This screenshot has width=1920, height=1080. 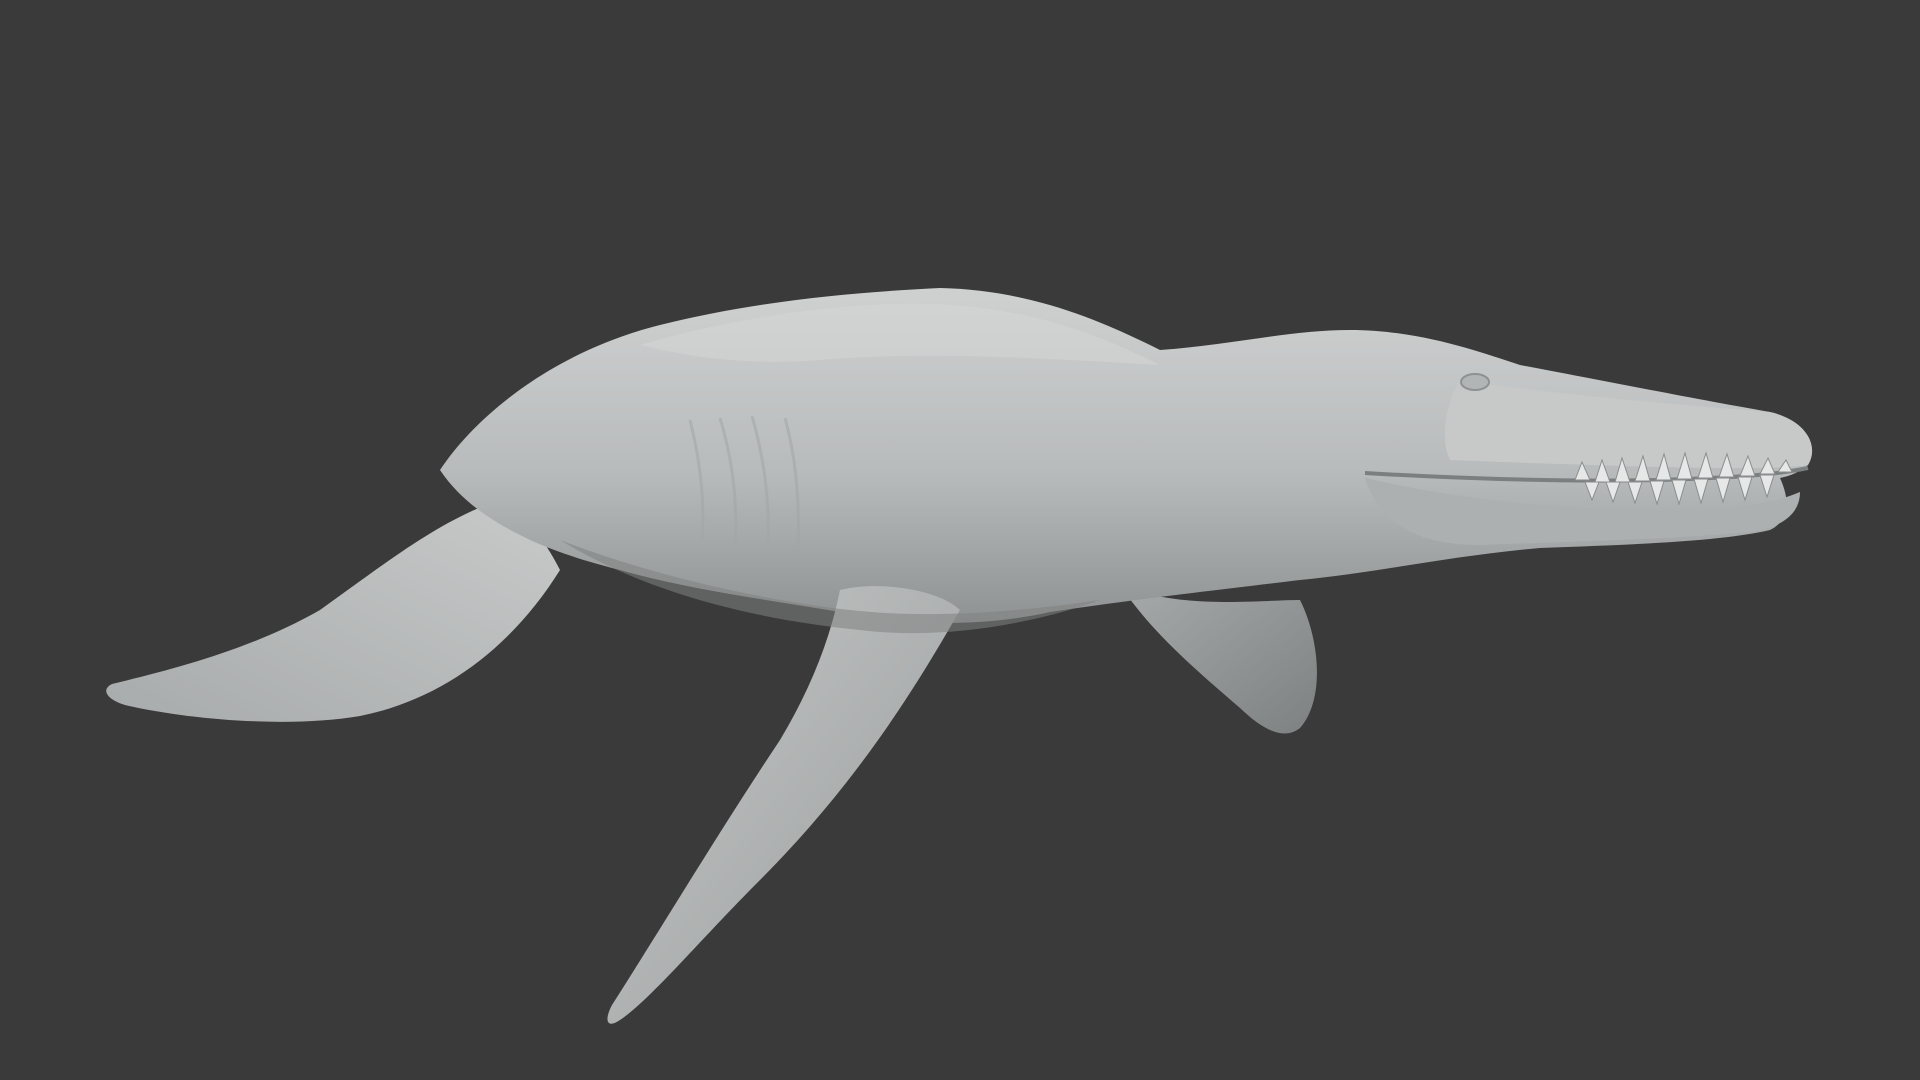 What do you see at coordinates (333, 611) in the screenshot?
I see `tail-fluke` at bounding box center [333, 611].